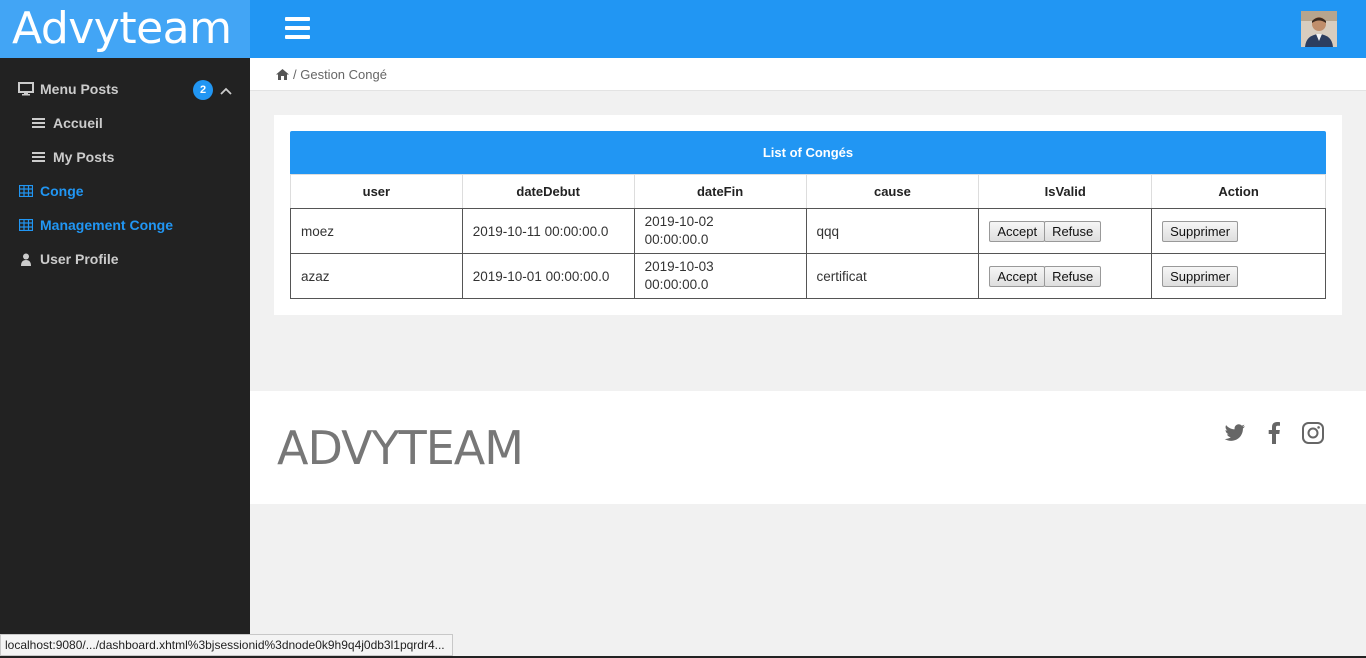 Image resolution: width=1366 pixels, height=658 pixels. I want to click on sidebar-item-user-profile: User Profile, so click(125, 259).